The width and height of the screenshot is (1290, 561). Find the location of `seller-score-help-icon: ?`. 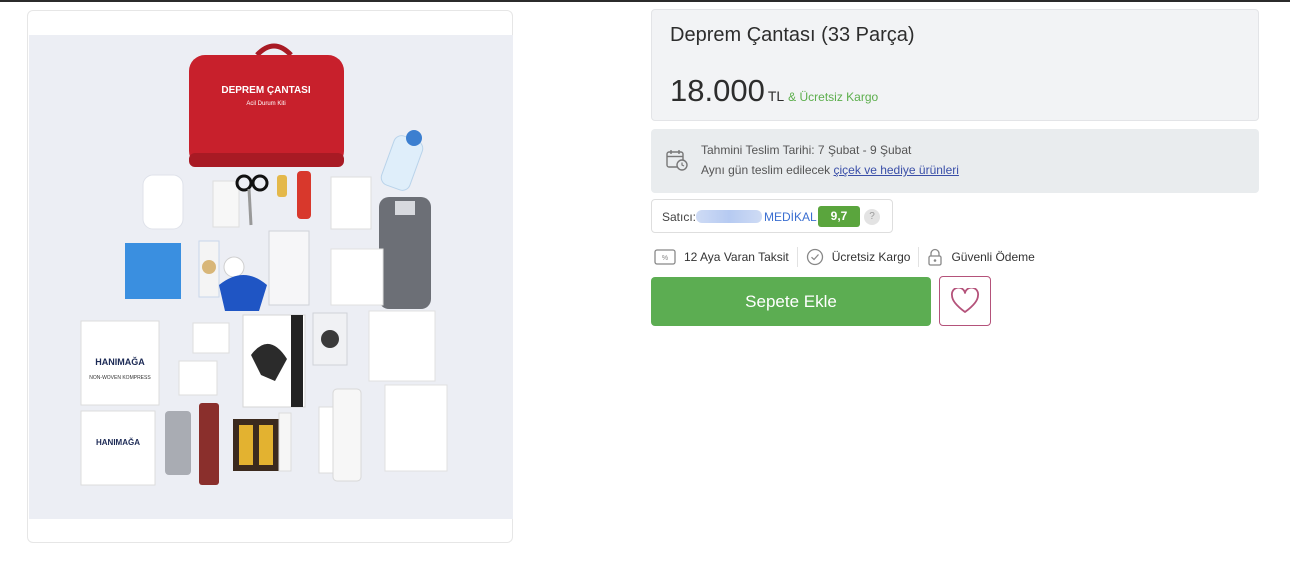

seller-score-help-icon: ? is located at coordinates (872, 217).